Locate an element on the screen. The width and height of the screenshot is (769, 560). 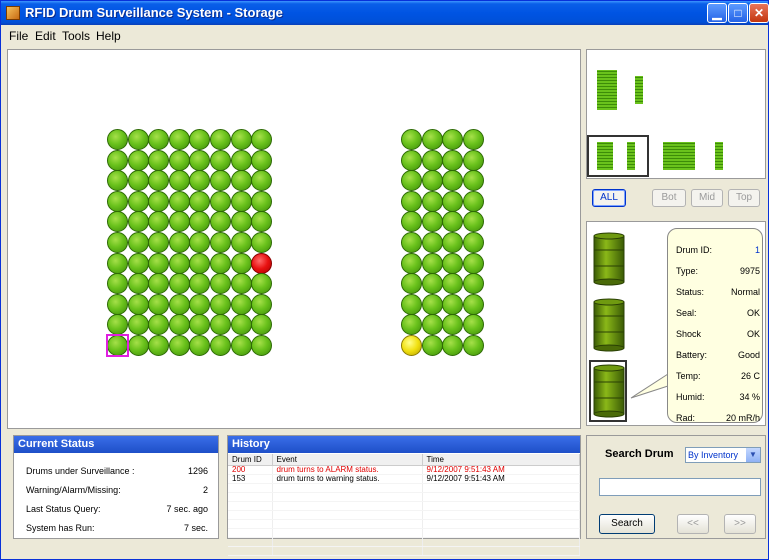
level-bottom-button: Bot is located at coordinates (669, 198).